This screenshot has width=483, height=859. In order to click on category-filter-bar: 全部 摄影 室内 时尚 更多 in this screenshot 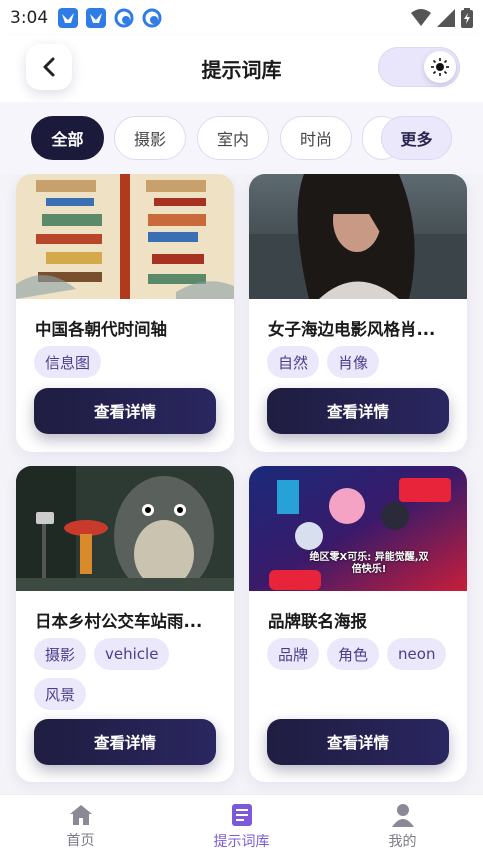, I will do `click(241, 138)`.